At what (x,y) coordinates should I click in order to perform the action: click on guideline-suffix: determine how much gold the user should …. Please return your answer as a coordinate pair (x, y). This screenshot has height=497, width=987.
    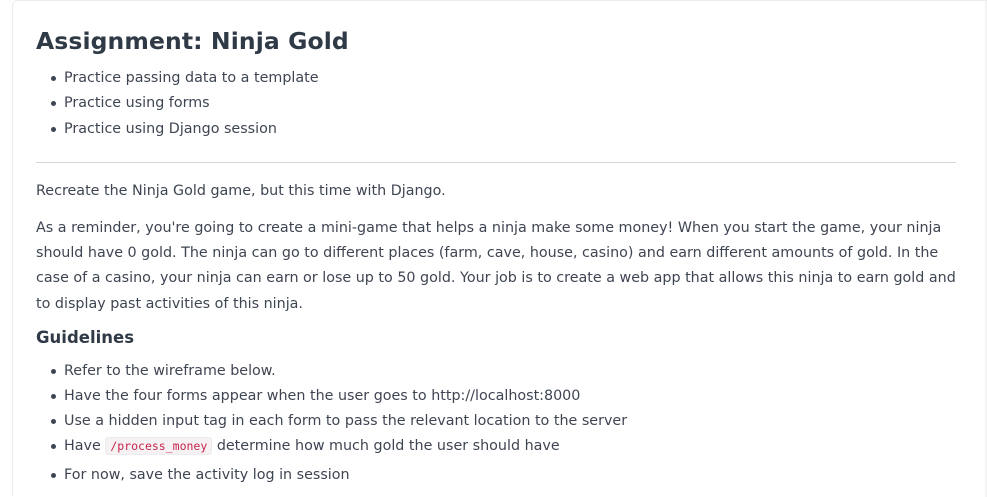
    Looking at the image, I should click on (388, 446).